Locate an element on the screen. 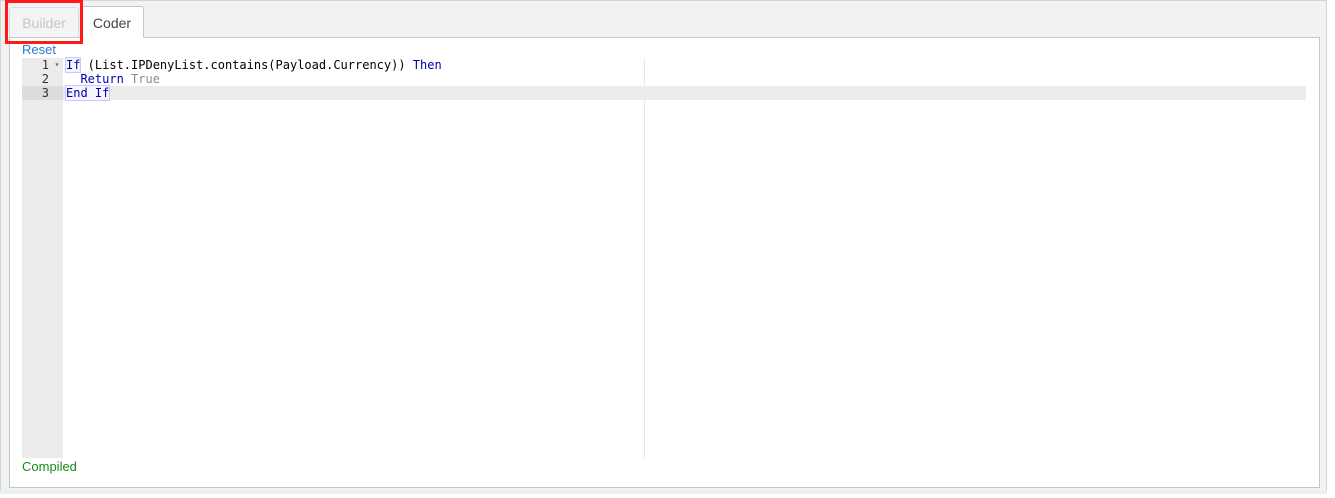 The width and height of the screenshot is (1335, 498). code-line-3: 3 End If is located at coordinates (664, 93).